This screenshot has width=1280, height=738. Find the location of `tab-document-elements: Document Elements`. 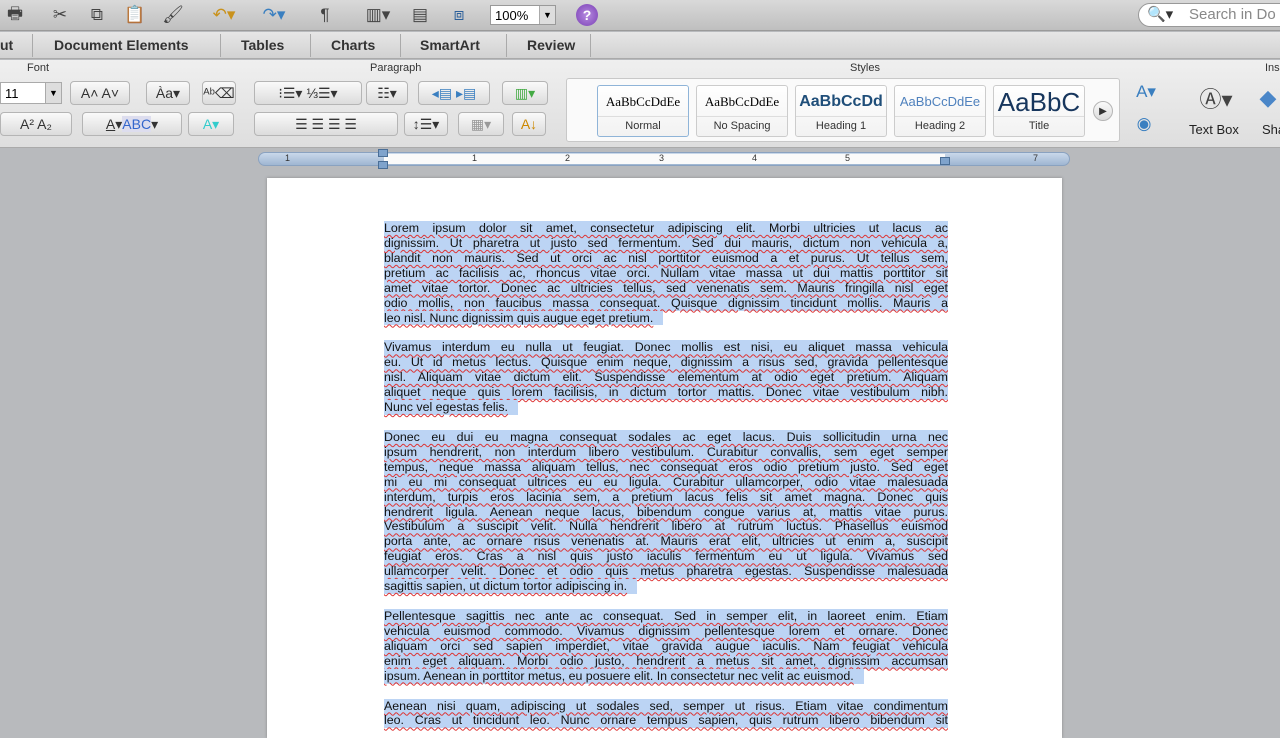

tab-document-elements: Document Elements is located at coordinates (121, 45).